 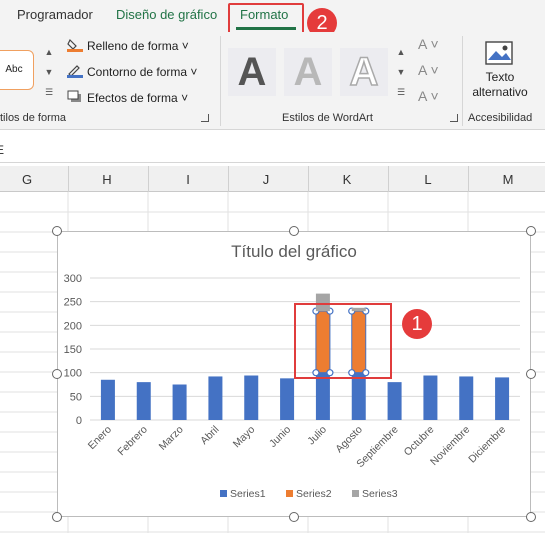 What do you see at coordinates (73, 303) in the screenshot?
I see `y-tick-label: 250` at bounding box center [73, 303].